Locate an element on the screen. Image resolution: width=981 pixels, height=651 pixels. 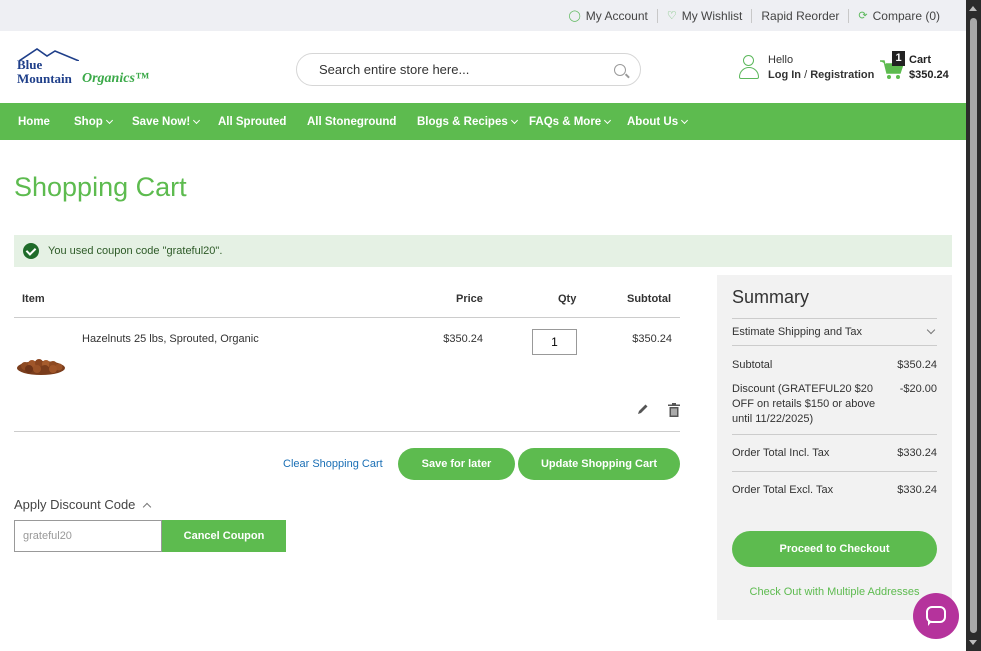
nav-label-about-us: About Us is located at coordinates (653, 121).